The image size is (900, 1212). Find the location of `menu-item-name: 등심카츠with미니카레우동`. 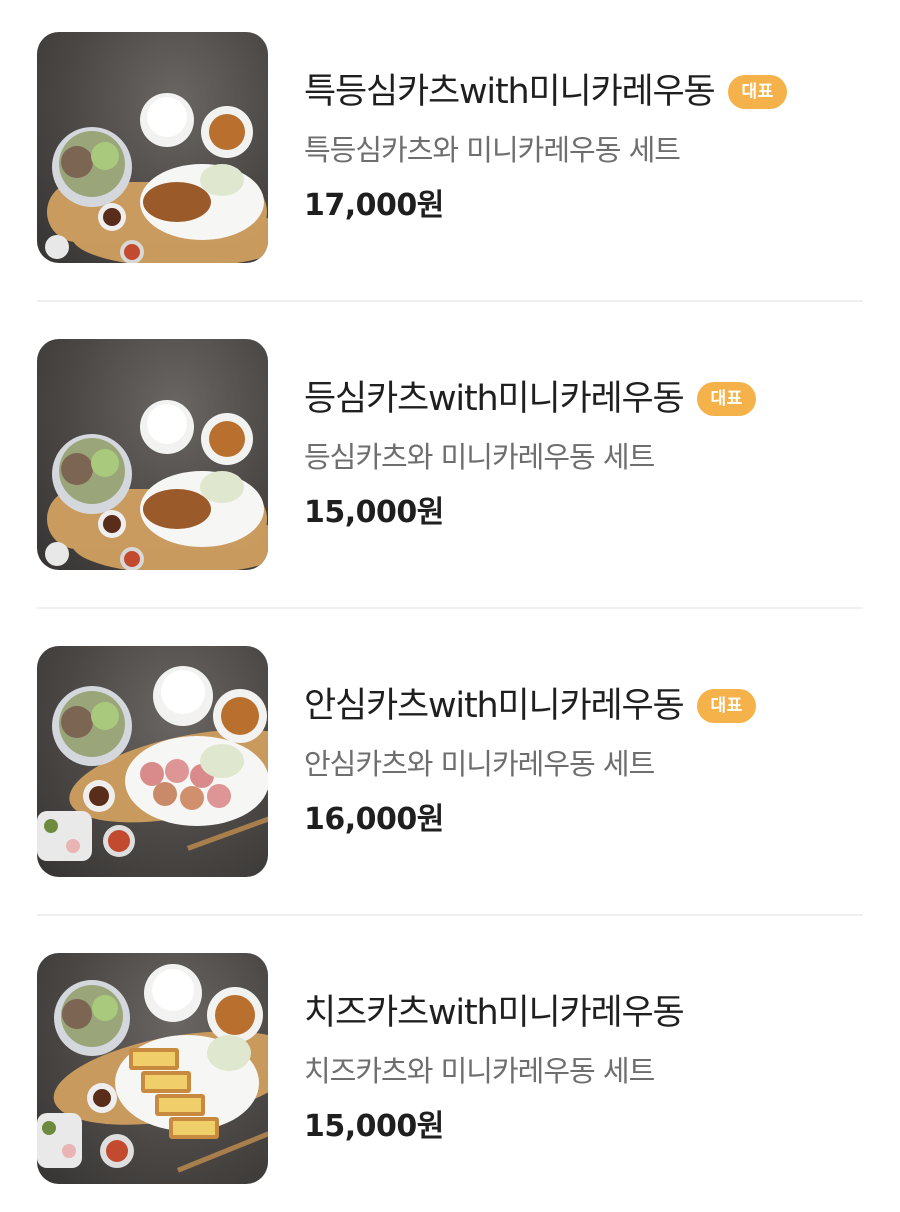

menu-item-name: 등심카츠with미니카레우동 is located at coordinates (494, 399).